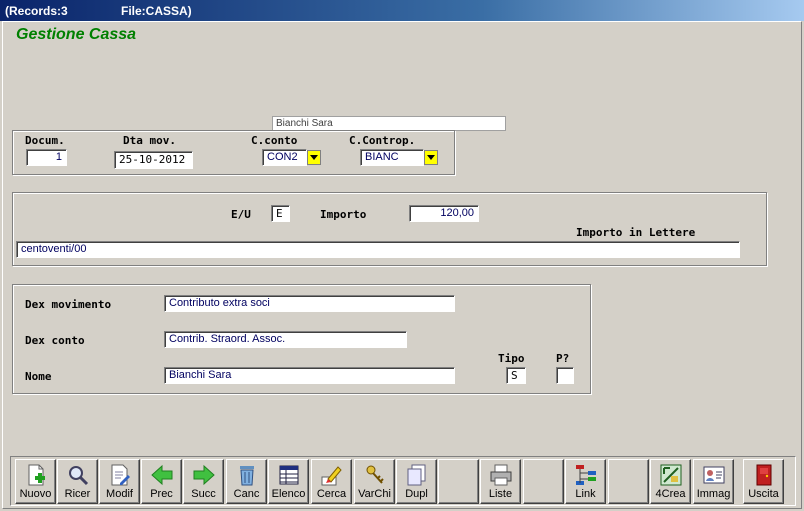 Image resolution: width=804 pixels, height=511 pixels. I want to click on dex-conto-label: Dex conto, so click(55, 340).